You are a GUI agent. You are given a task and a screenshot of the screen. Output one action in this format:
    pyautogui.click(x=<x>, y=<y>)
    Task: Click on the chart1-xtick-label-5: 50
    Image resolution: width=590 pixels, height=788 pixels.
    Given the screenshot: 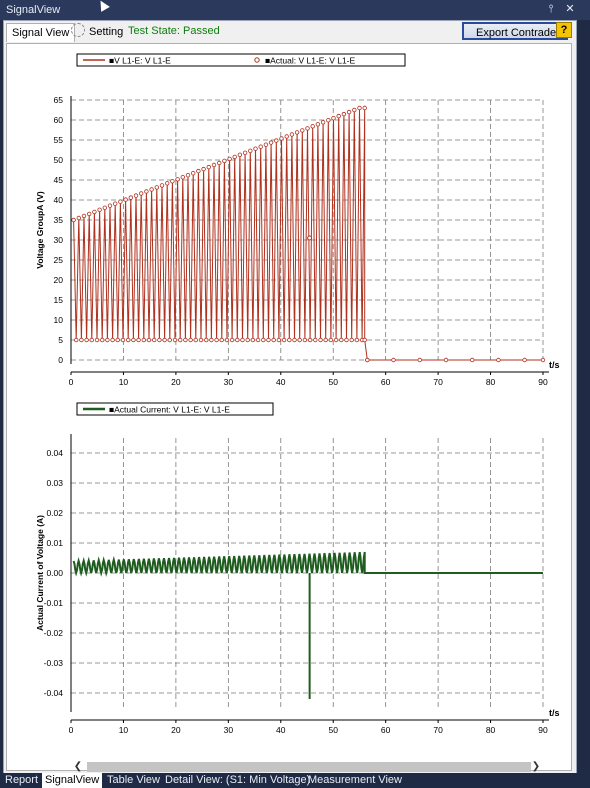 What is the action you would take?
    pyautogui.click(x=333, y=382)
    